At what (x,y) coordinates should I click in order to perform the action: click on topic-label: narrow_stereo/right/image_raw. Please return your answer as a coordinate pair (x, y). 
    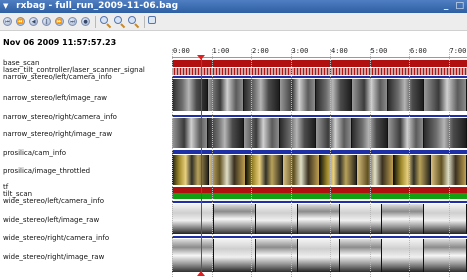
    Looking at the image, I should click on (57, 134).